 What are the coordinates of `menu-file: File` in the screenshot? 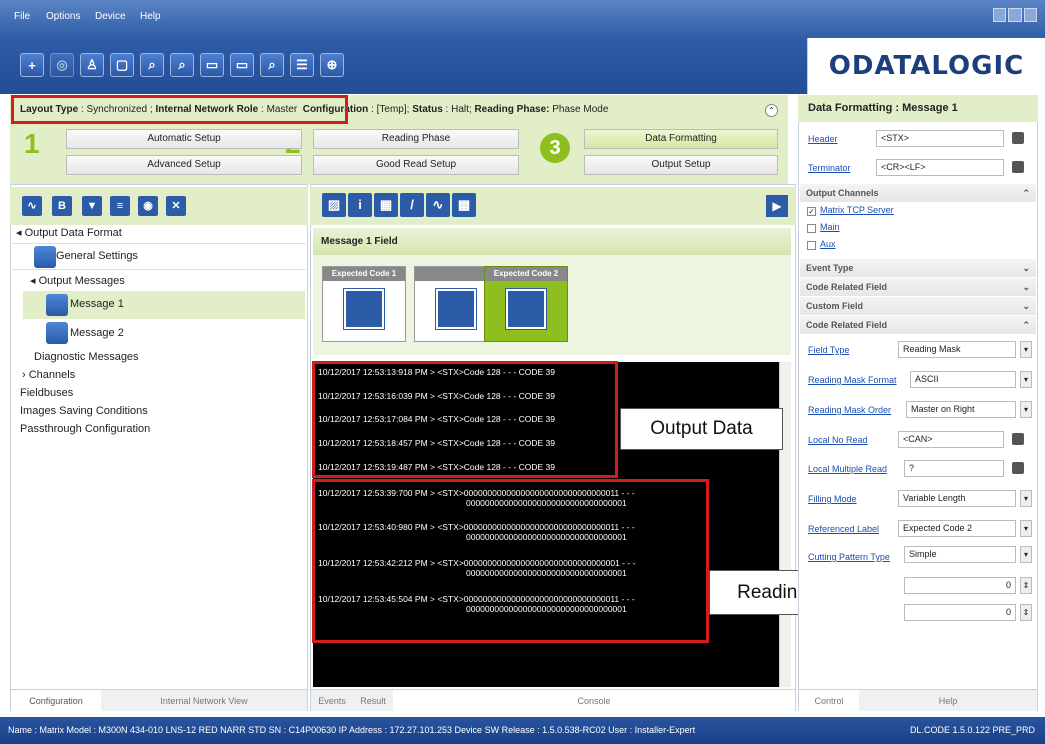 It's located at (22, 16).